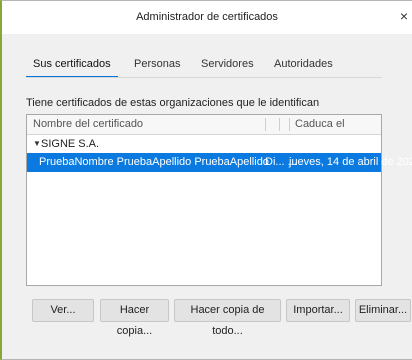 Image resolution: width=412 pixels, height=360 pixels. Describe the element at coordinates (70, 144) in the screenshot. I see `group-label: SIGNE S.A.` at that location.